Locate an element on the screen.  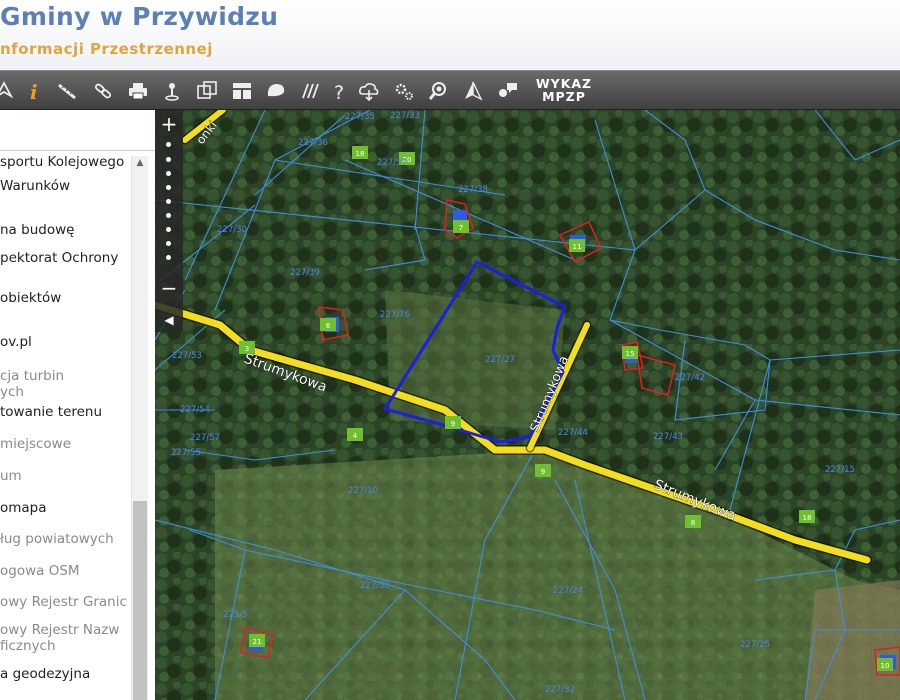
parcel-number: 227/39 is located at coordinates (305, 273).